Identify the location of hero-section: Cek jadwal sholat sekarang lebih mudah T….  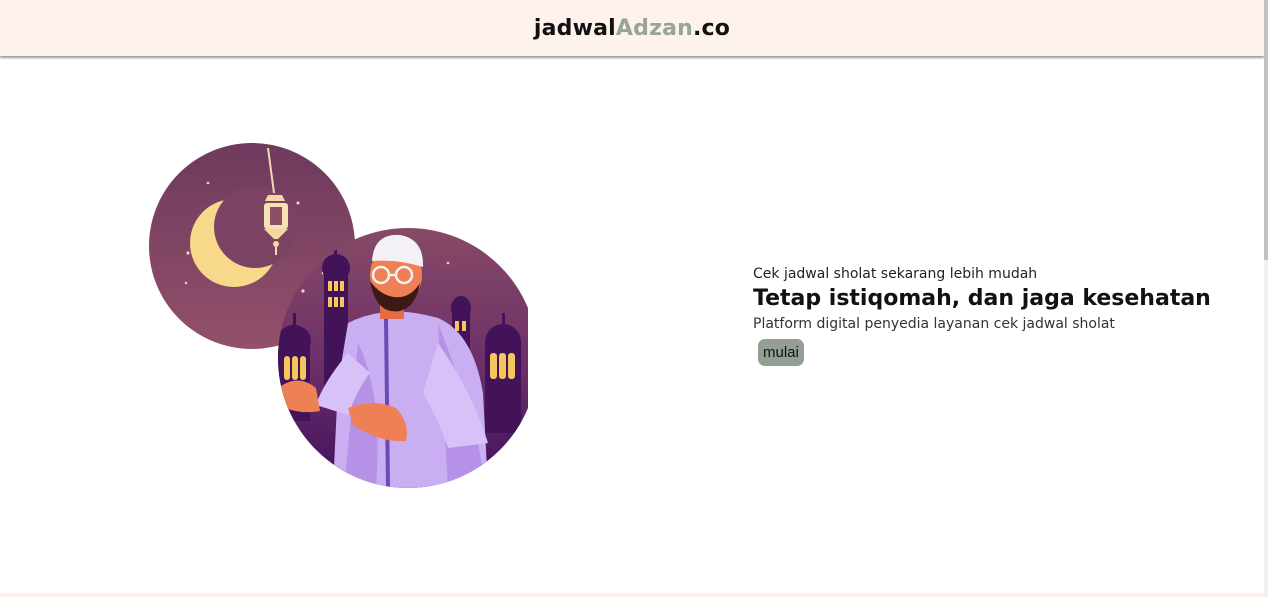
(993, 315).